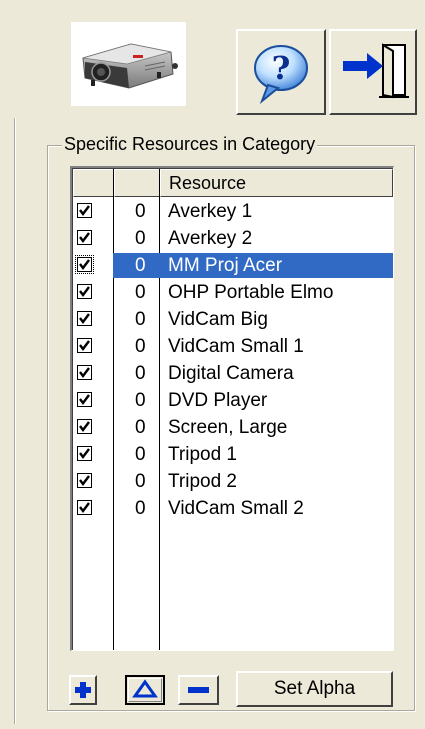 This screenshot has height=729, width=425. I want to click on row-resource-name: Digital Camera, so click(231, 373).